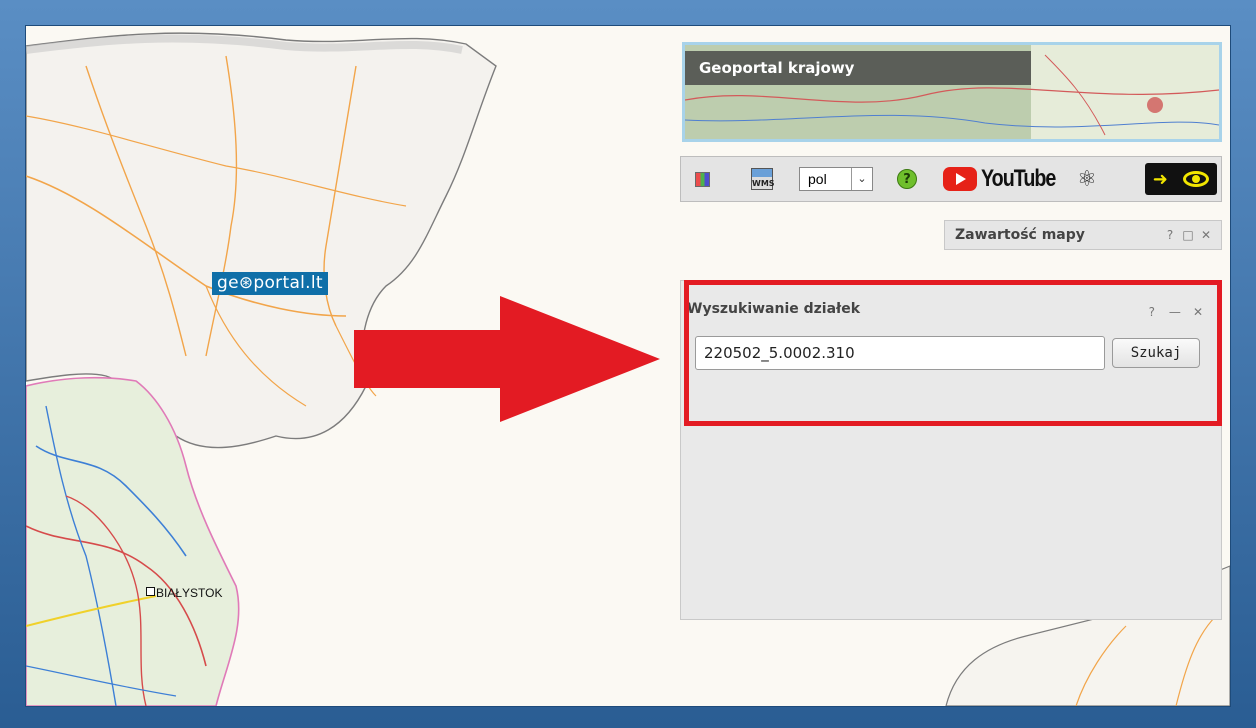 The height and width of the screenshot is (728, 1256). What do you see at coordinates (702, 179) in the screenshot?
I see `legend-grid-icon` at bounding box center [702, 179].